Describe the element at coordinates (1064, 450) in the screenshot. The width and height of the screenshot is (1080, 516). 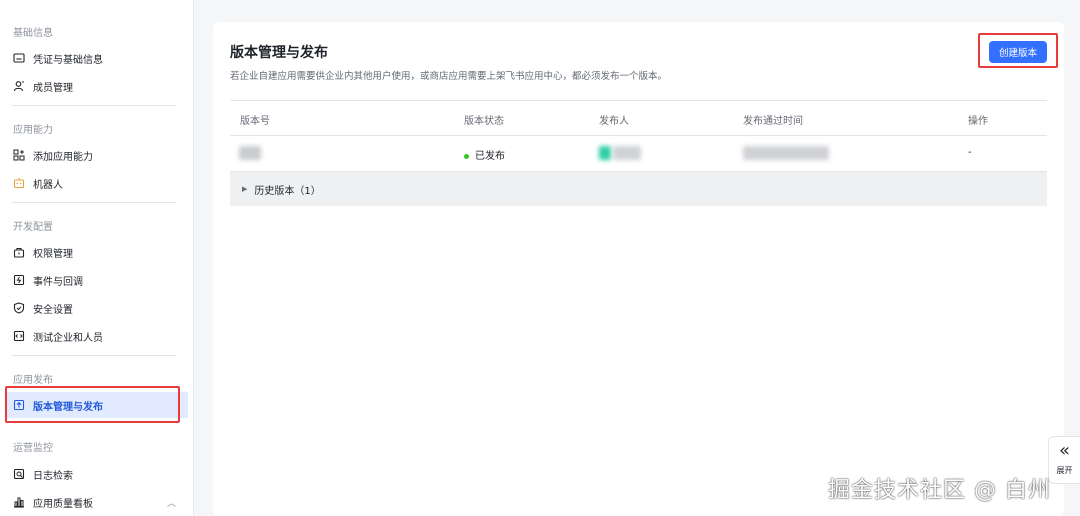
I see `double-chevron-left-icon: «` at that location.